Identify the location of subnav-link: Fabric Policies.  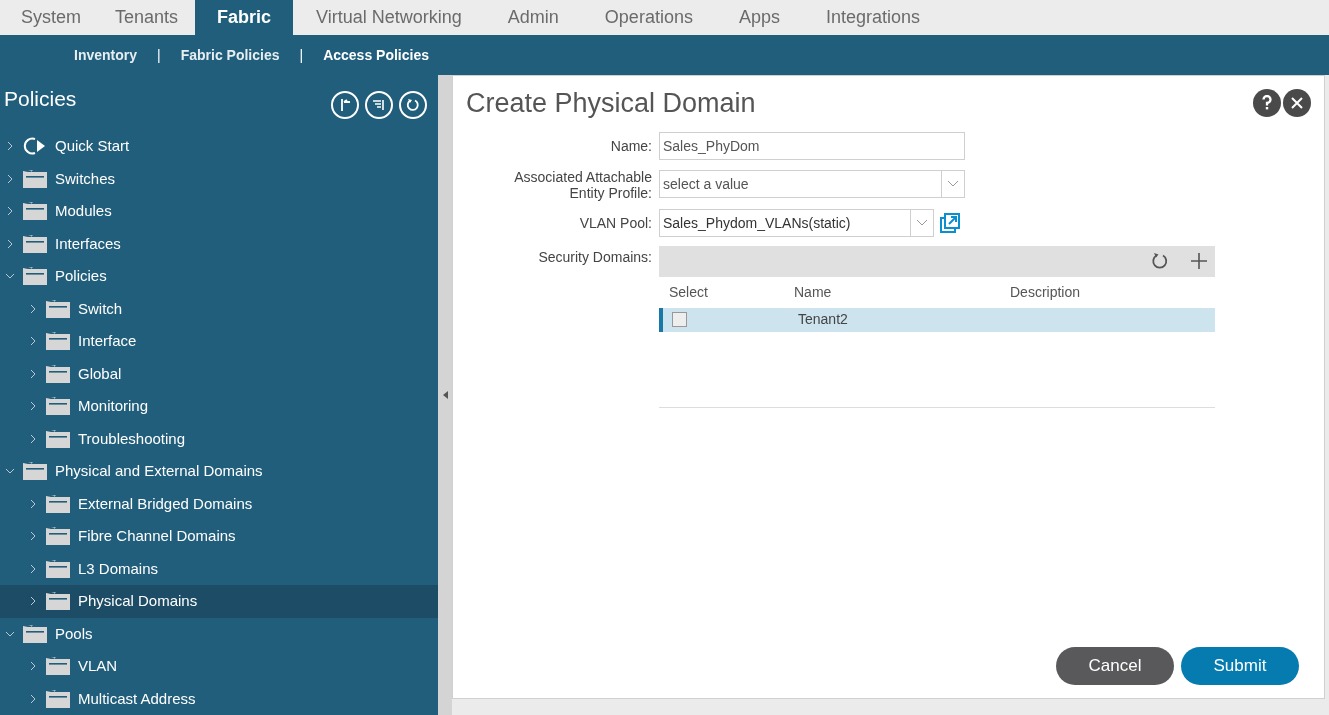
(230, 55).